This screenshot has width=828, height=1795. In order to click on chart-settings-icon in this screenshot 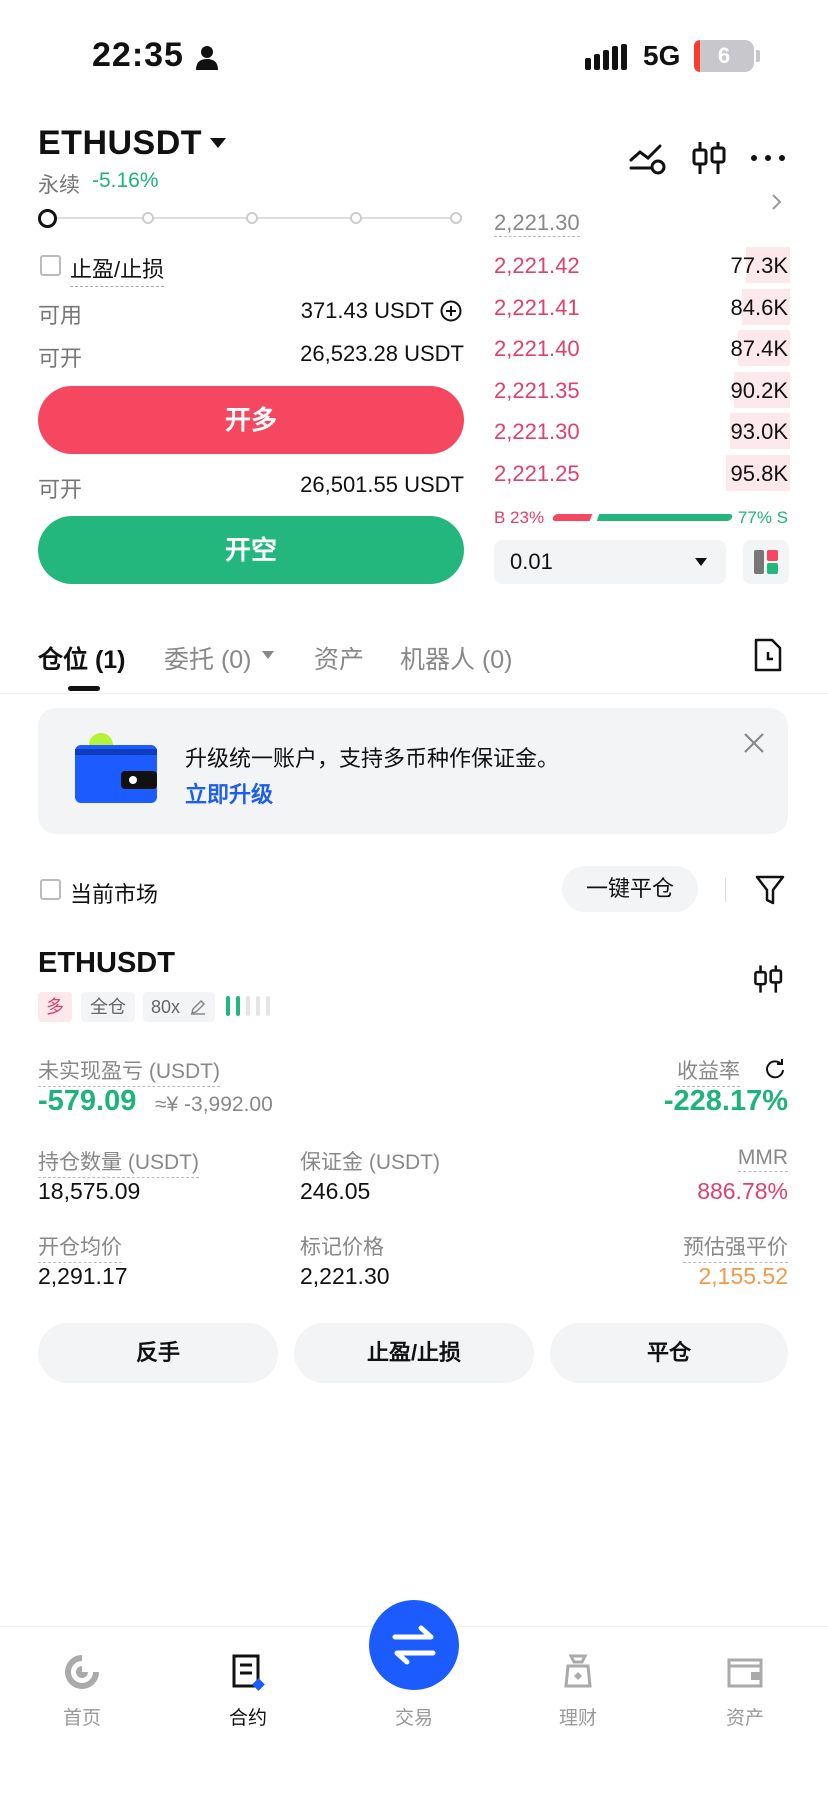, I will do `click(648, 158)`.